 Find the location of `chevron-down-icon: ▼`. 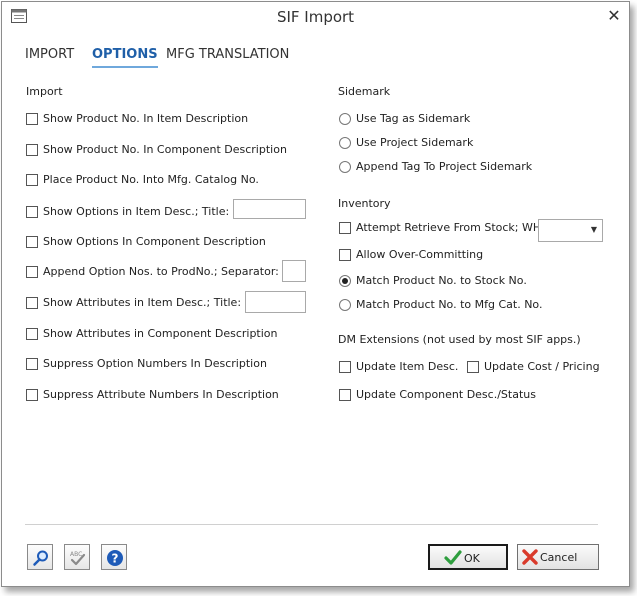

chevron-down-icon: ▼ is located at coordinates (593, 229).